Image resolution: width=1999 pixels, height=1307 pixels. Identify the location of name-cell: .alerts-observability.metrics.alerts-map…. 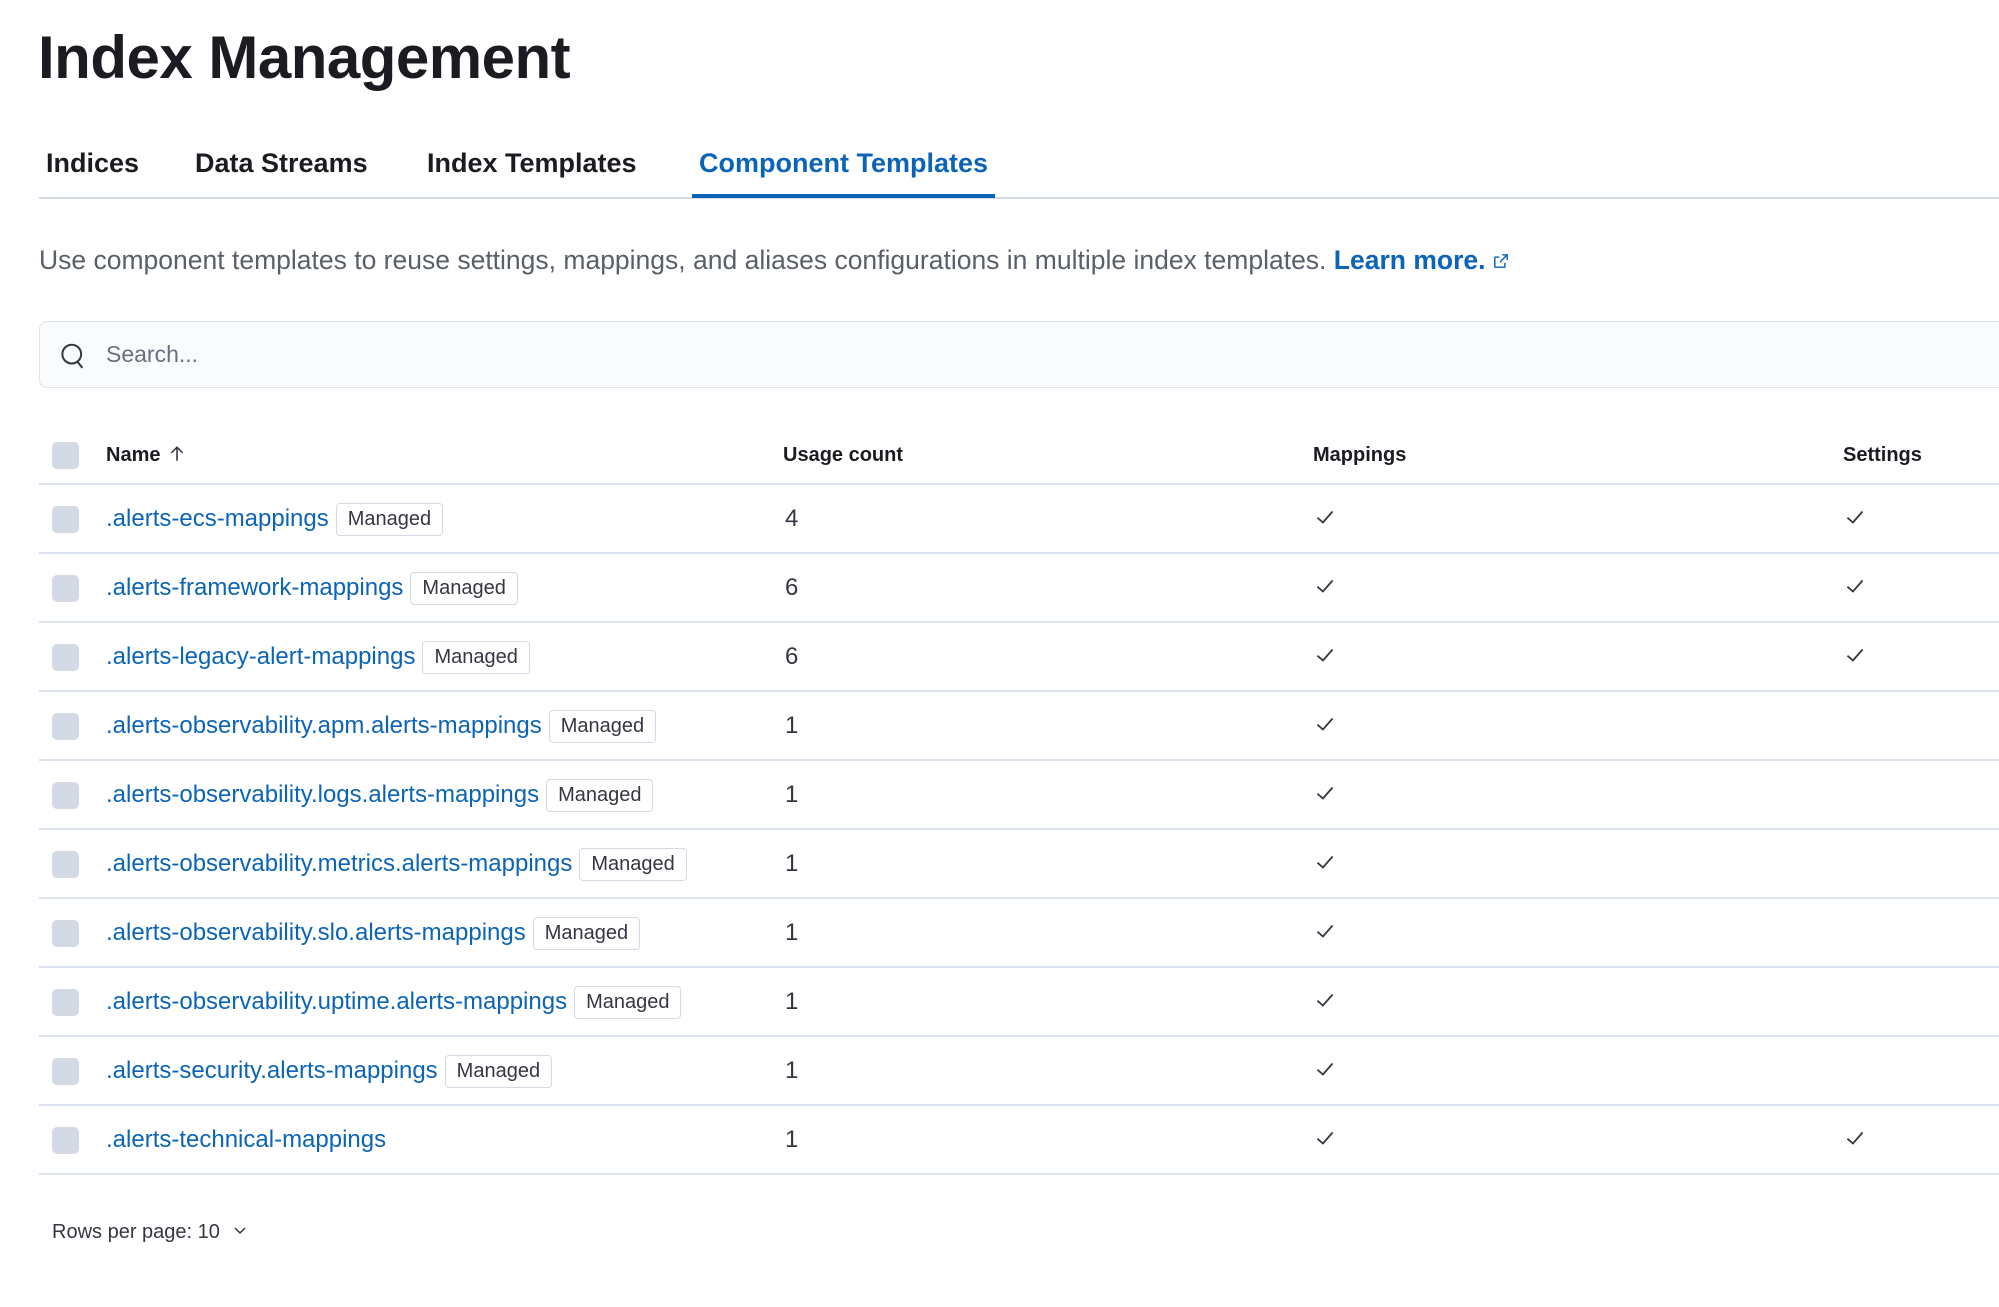
(396, 864).